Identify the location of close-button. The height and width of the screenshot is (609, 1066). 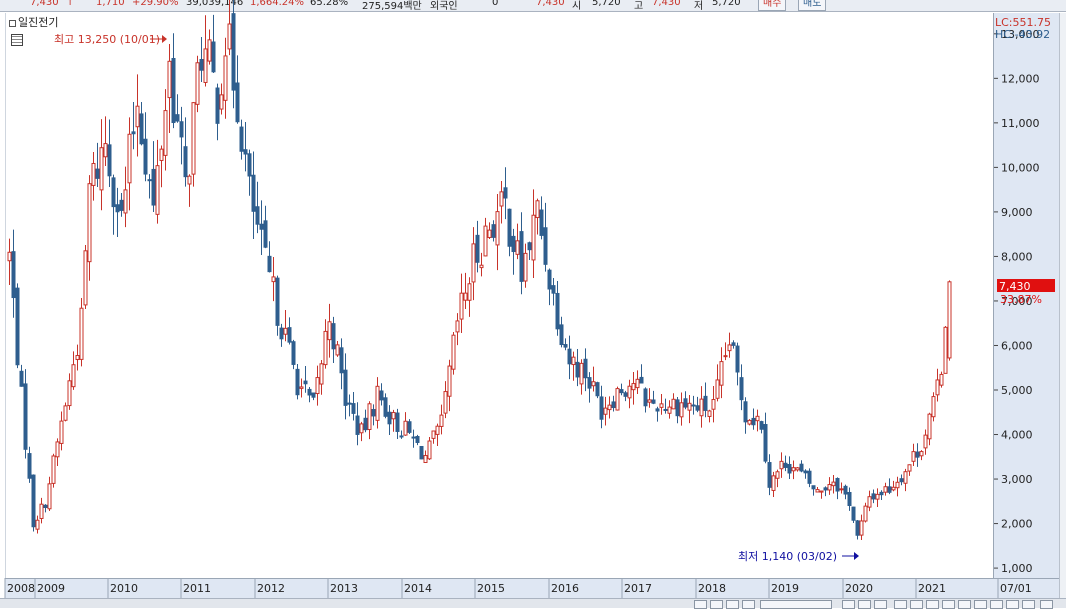
(1046, 604).